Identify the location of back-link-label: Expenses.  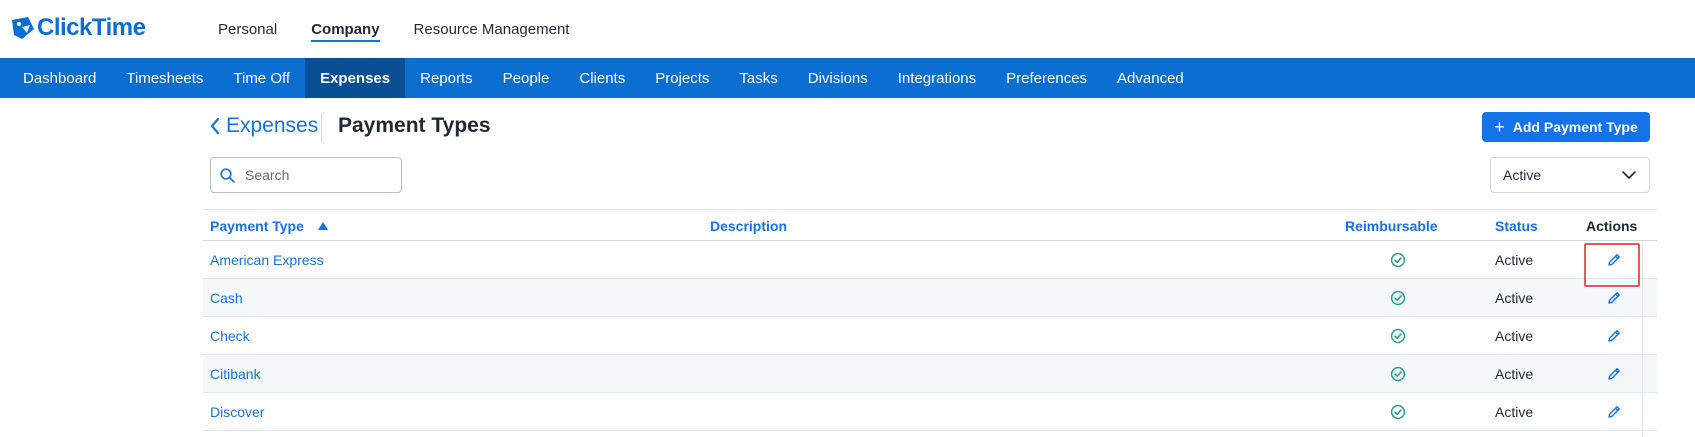
(272, 125).